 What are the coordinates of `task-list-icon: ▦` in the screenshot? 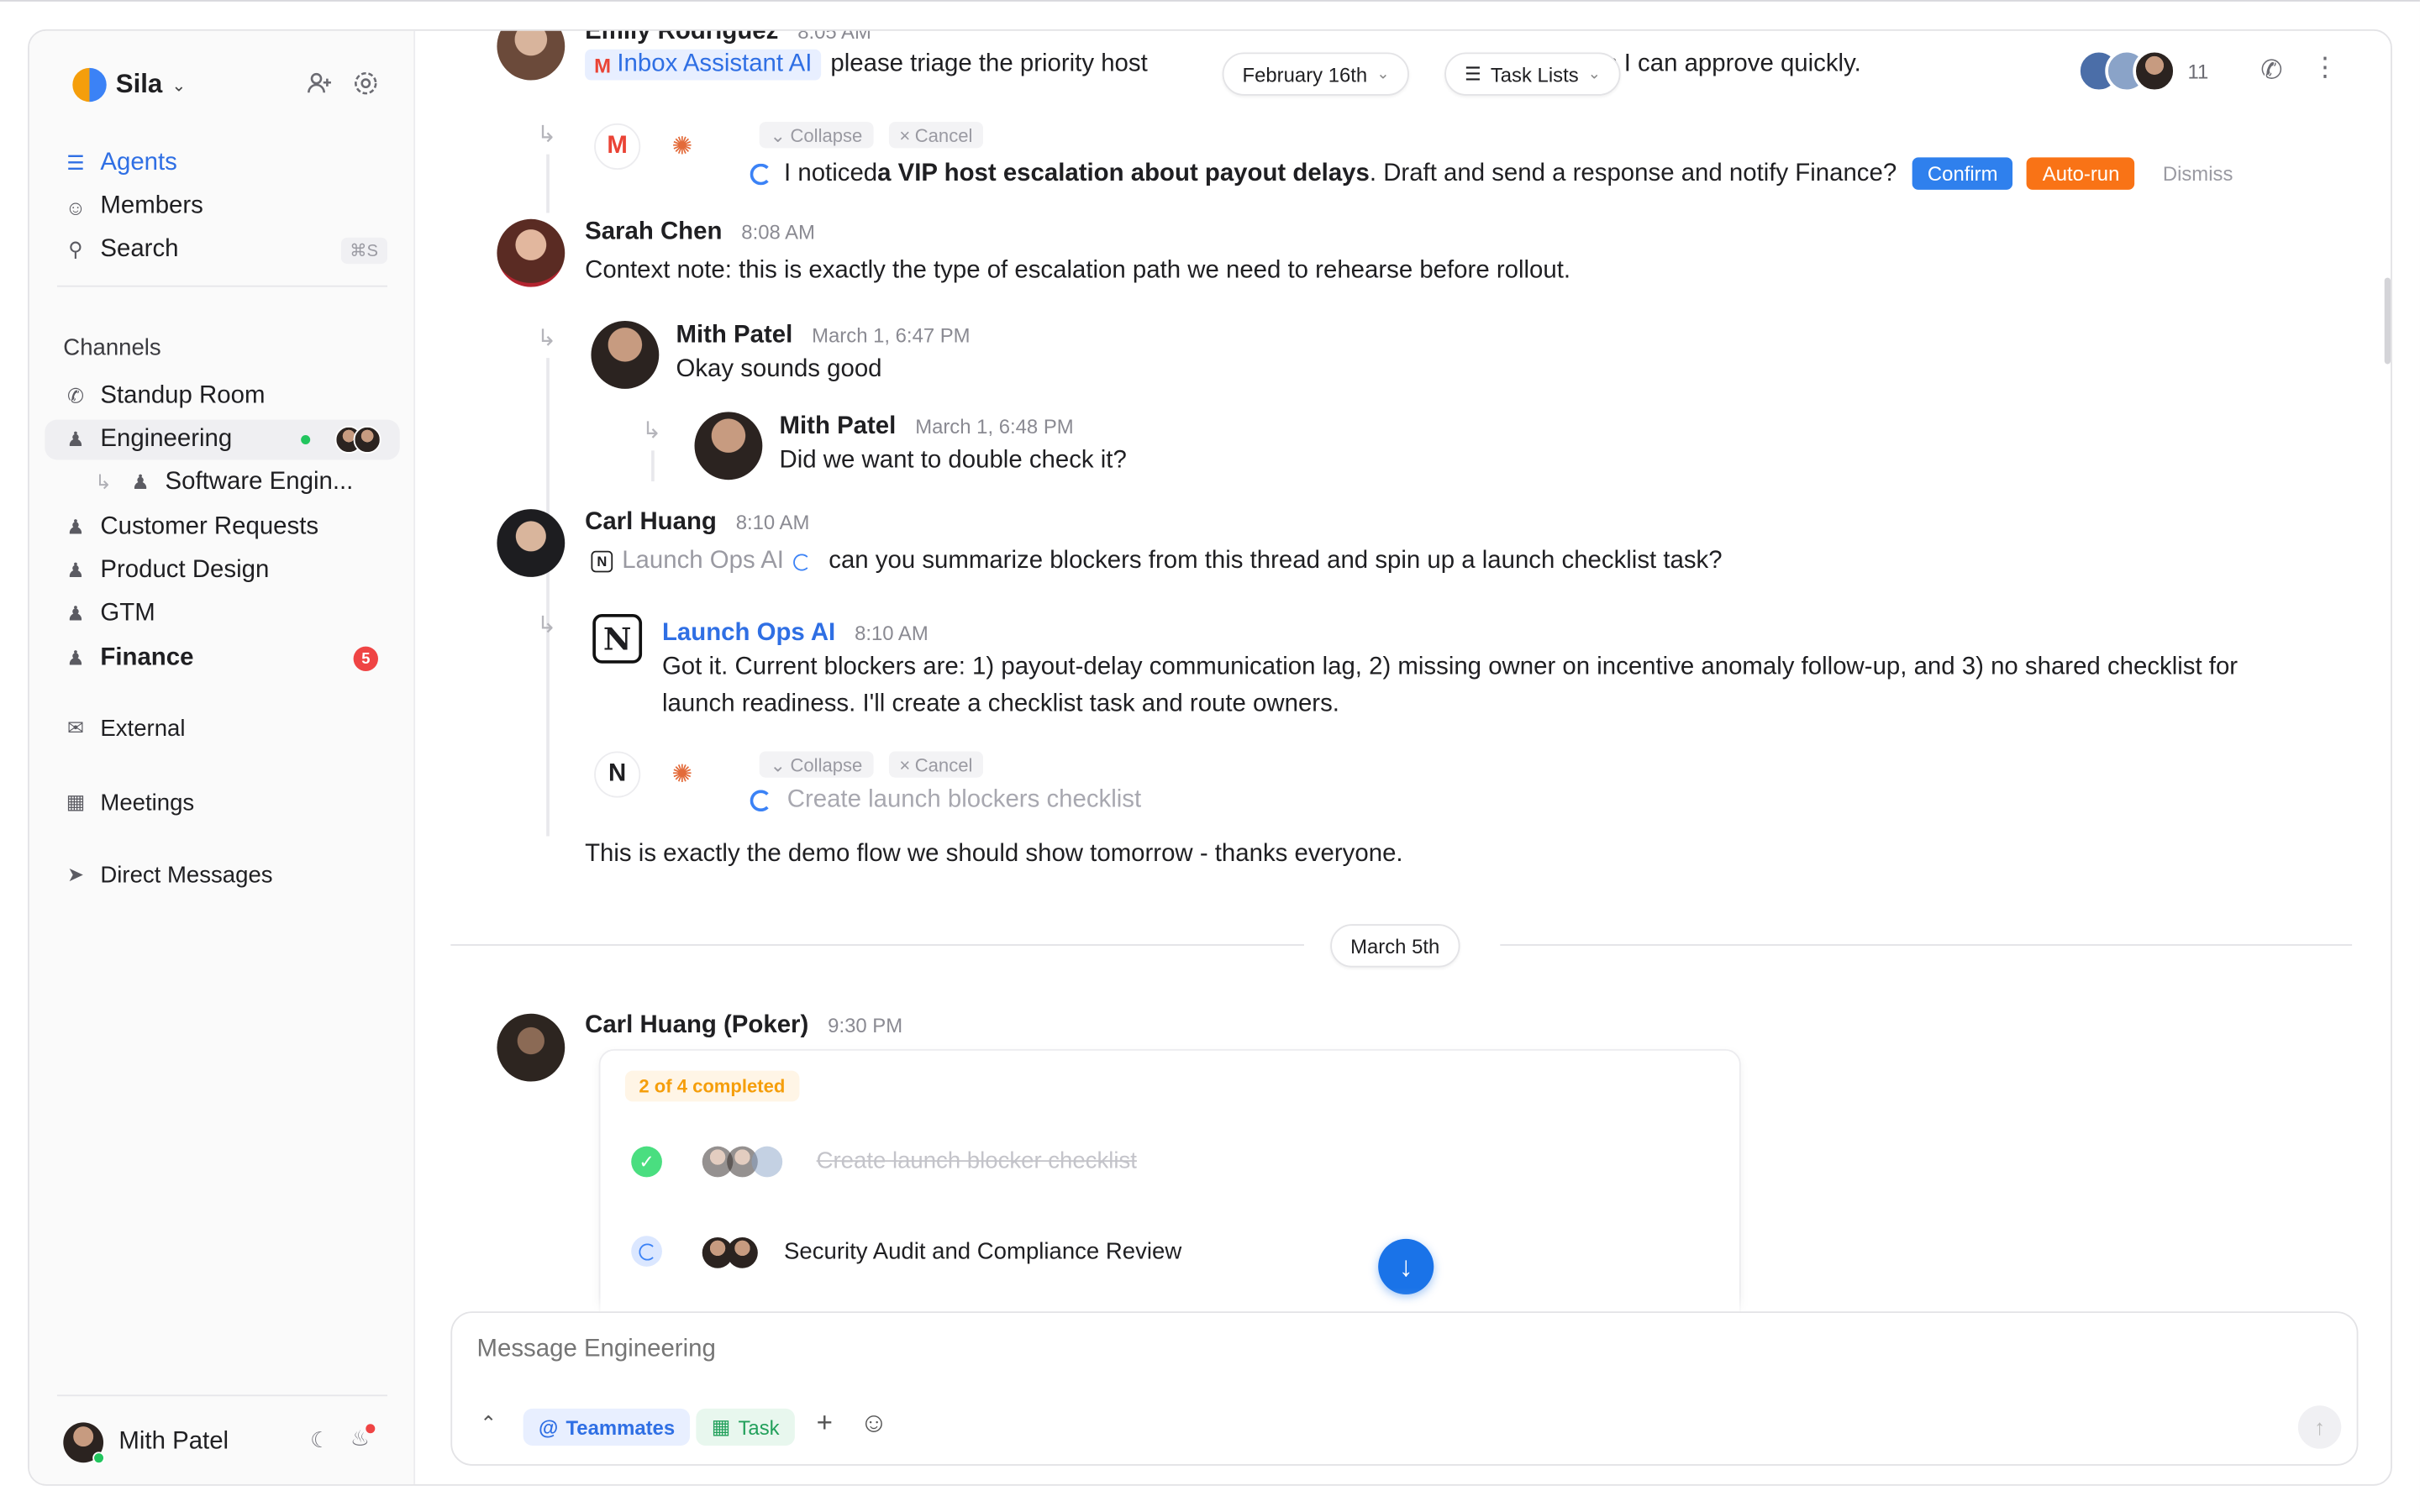 It's located at (721, 1426).